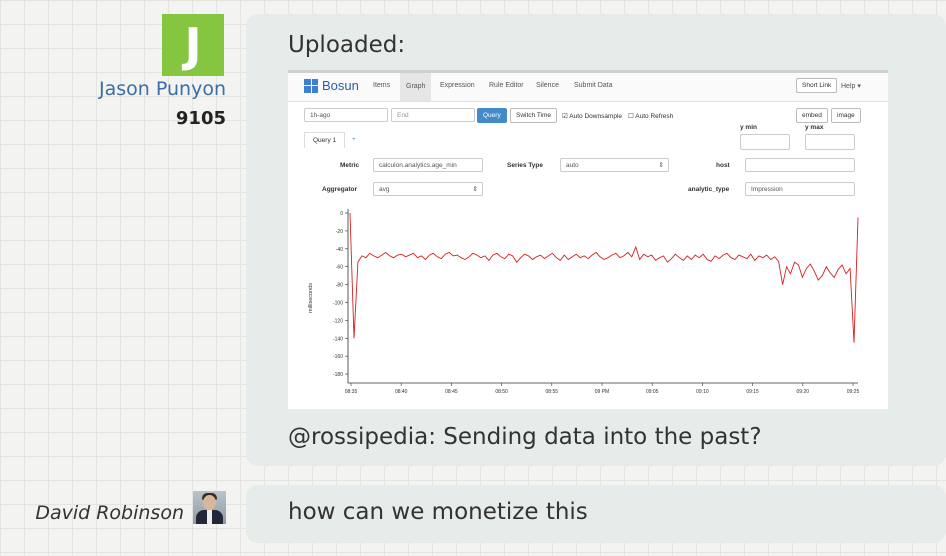 The image size is (946, 556). What do you see at coordinates (109, 513) in the screenshot?
I see `username: David Robinson` at bounding box center [109, 513].